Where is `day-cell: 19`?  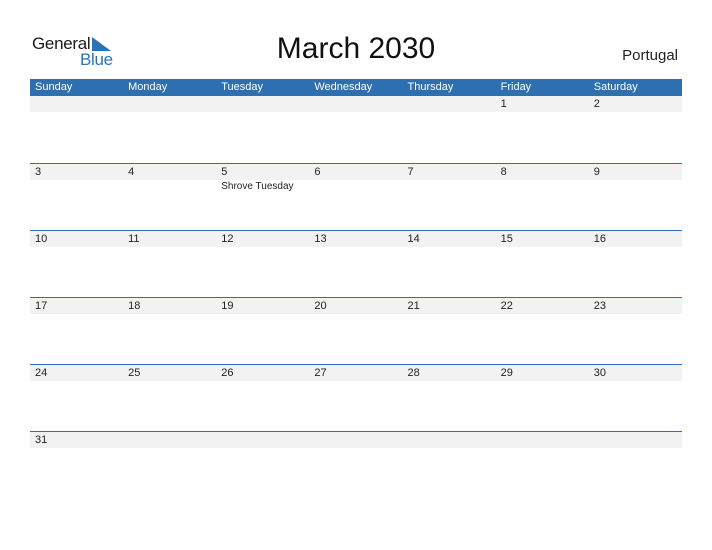
day-cell: 19 is located at coordinates (263, 331).